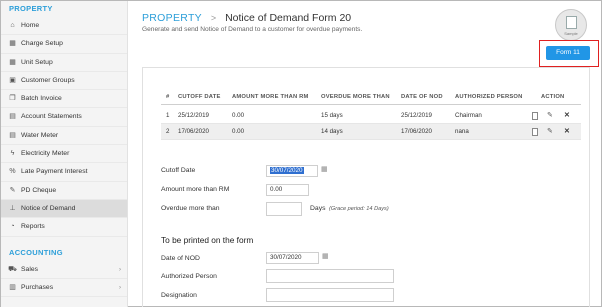 This screenshot has height=307, width=602. What do you see at coordinates (45, 154) in the screenshot?
I see `sidebar-item-label: Electricity Meter` at bounding box center [45, 154].